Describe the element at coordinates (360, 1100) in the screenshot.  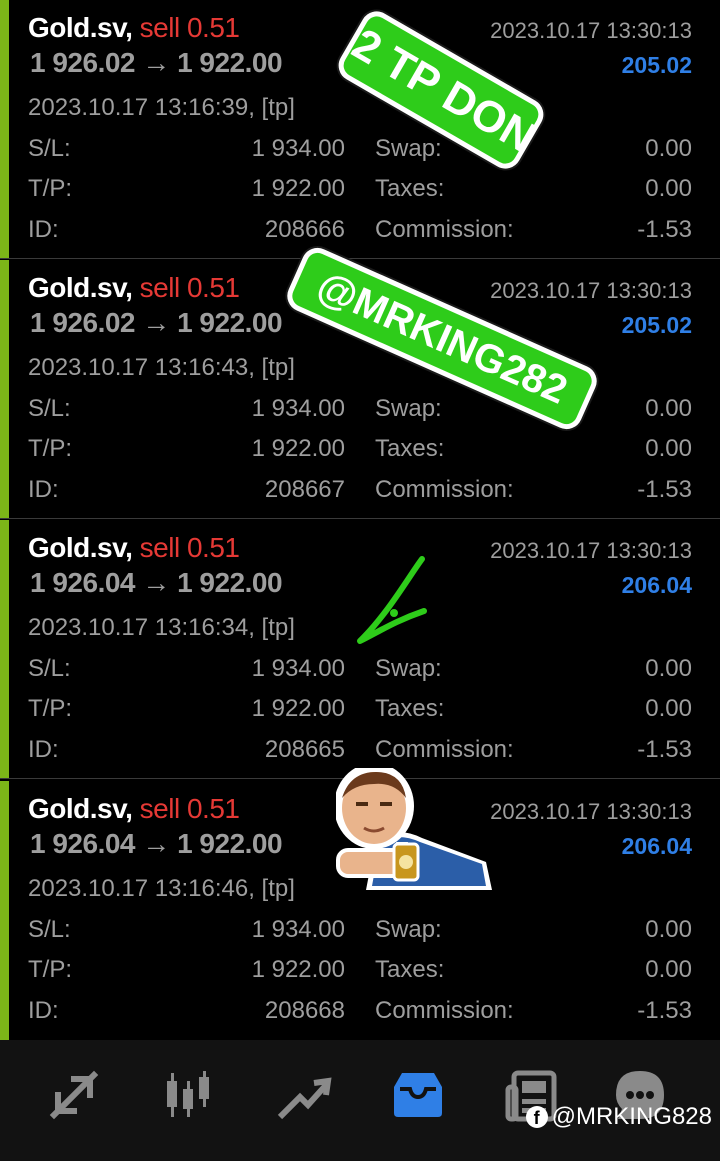
I see `bottom-navigation` at that location.